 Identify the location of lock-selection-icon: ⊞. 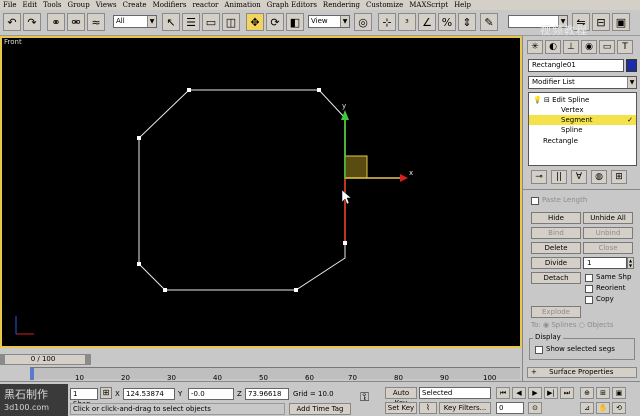
(106, 393).